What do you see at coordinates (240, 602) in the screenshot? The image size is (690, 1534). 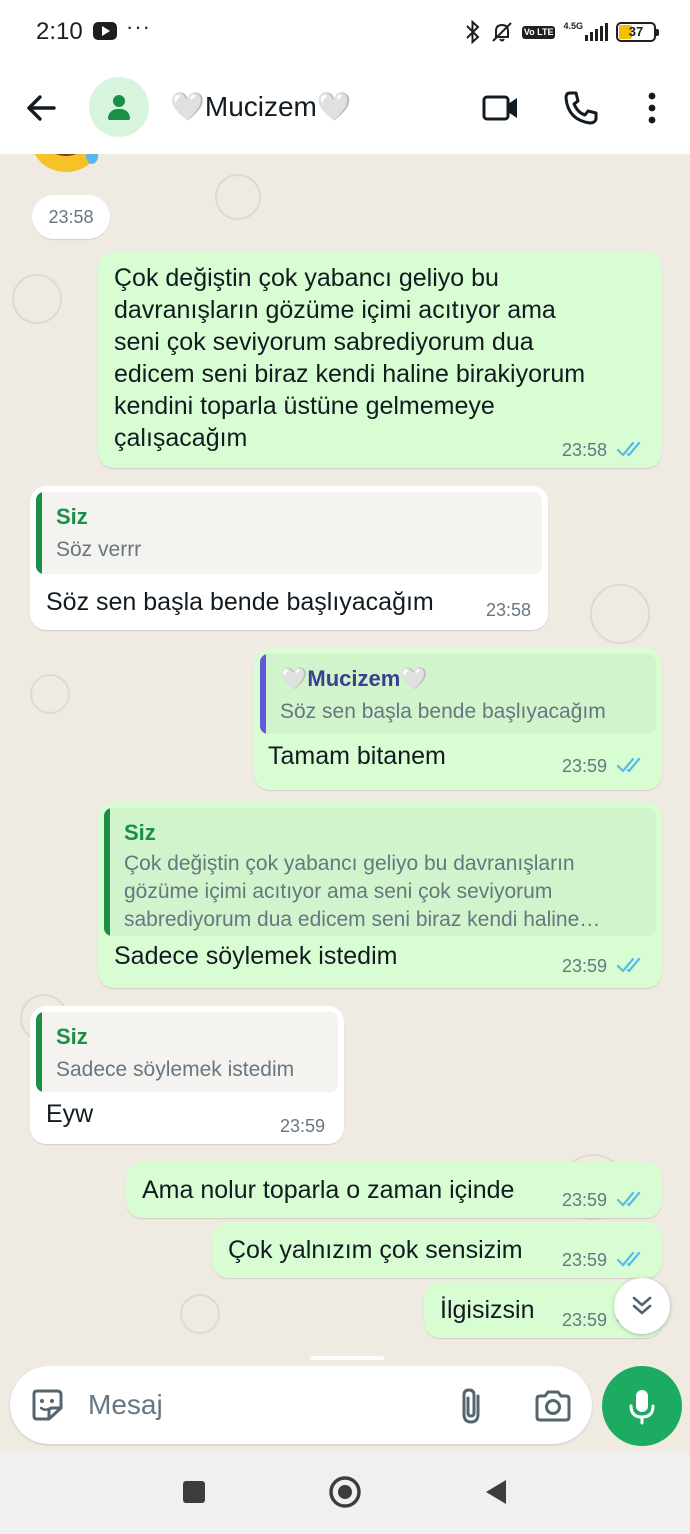 I see `message-text: Söz sen başla bende başlıyacağım` at bounding box center [240, 602].